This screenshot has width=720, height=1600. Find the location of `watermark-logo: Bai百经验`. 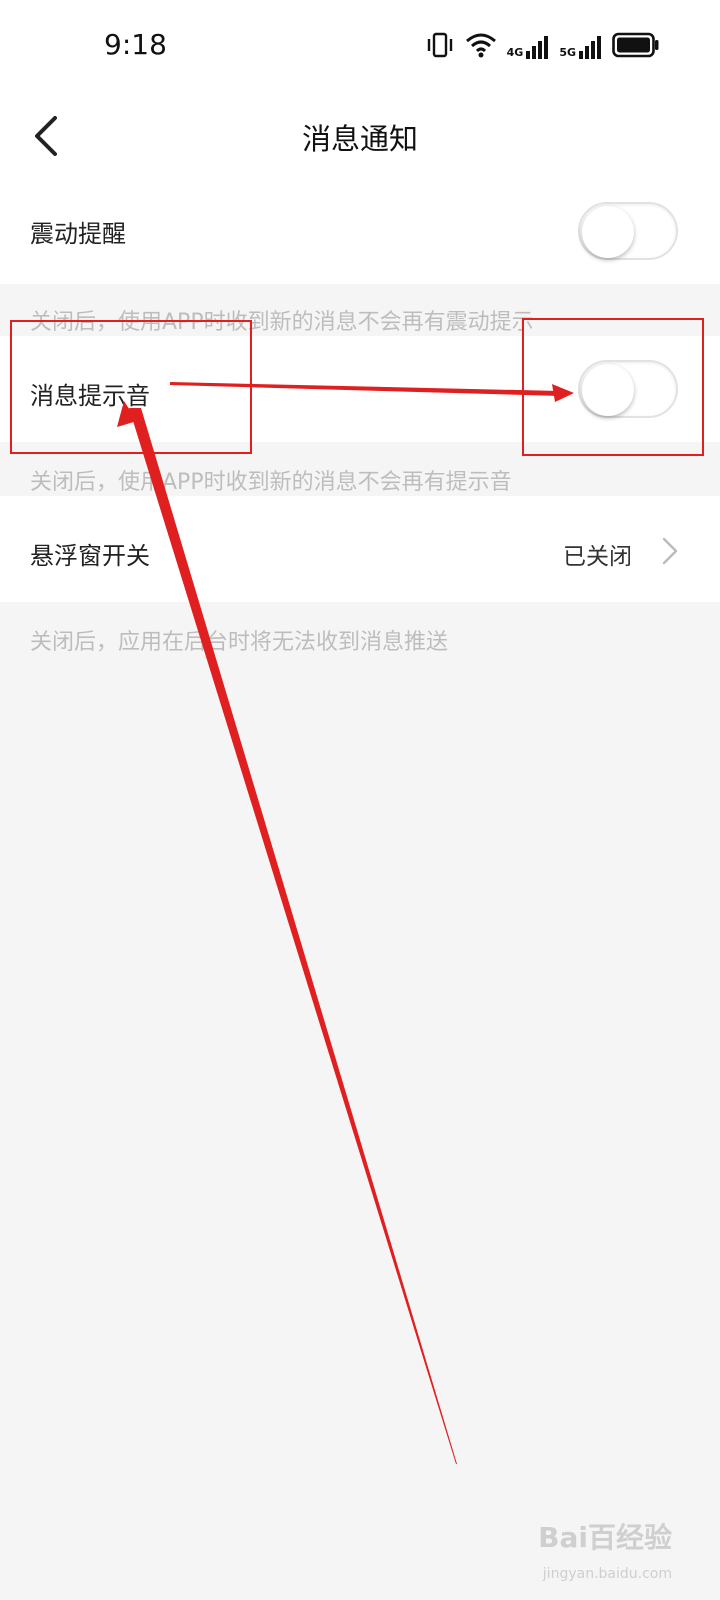

watermark-logo: Bai百经验 is located at coordinates (605, 1537).